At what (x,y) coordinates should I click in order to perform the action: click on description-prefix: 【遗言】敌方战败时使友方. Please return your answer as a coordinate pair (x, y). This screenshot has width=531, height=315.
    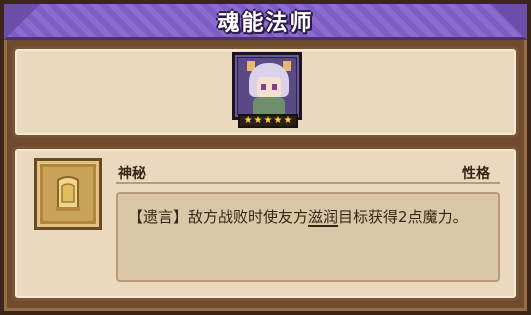
    Looking at the image, I should click on (218, 217).